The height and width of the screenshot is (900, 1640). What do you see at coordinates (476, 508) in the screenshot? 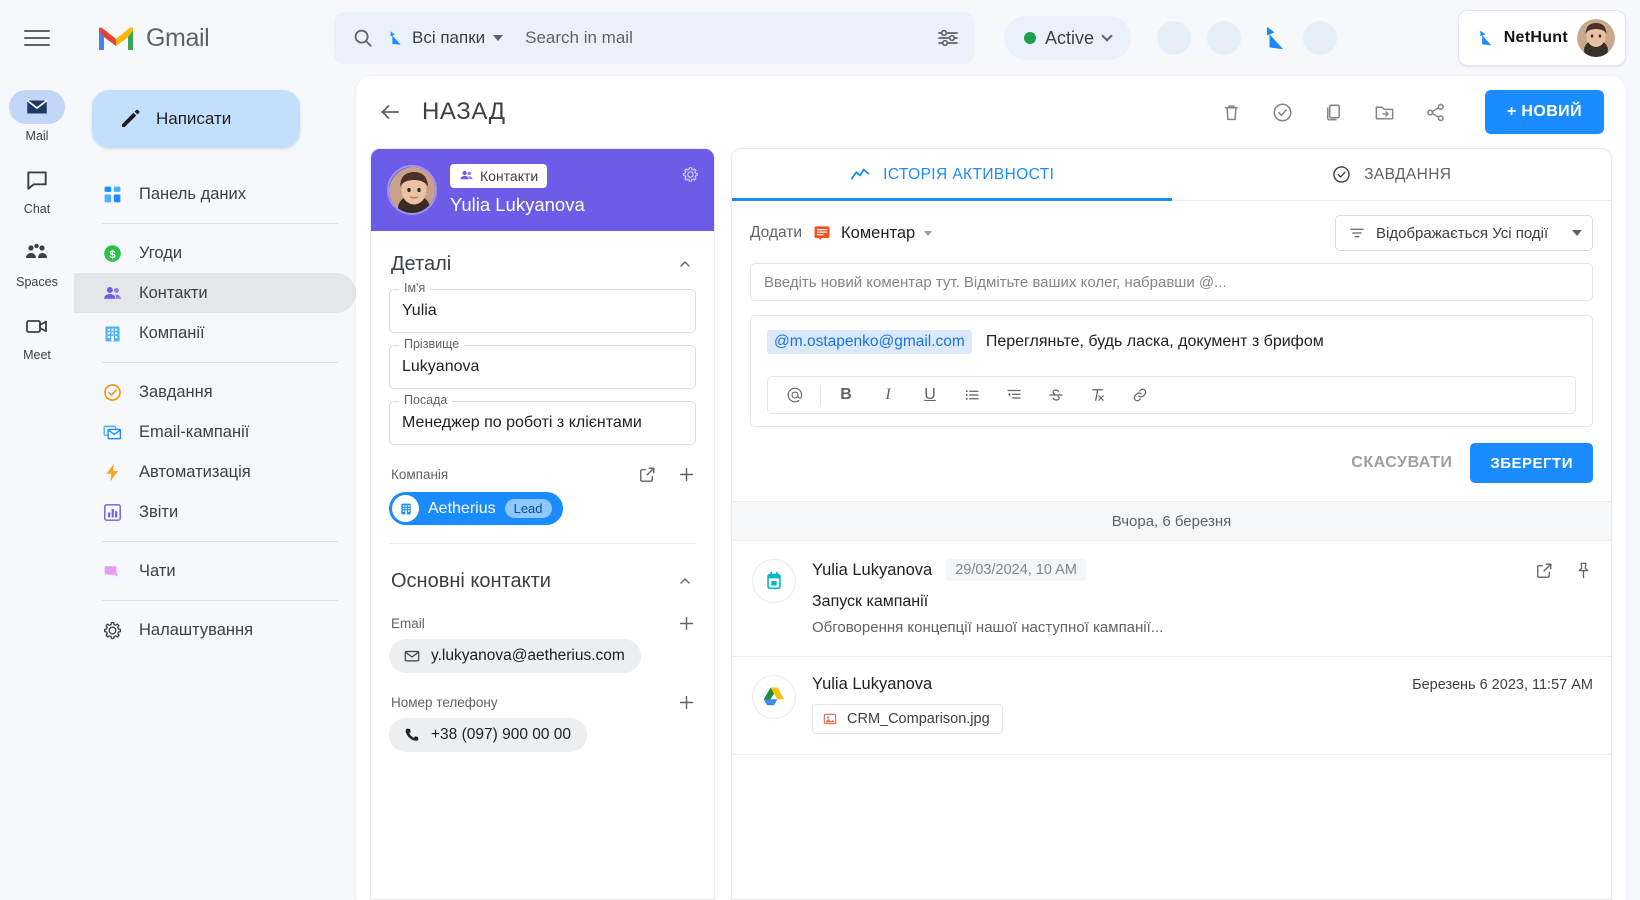
I see `company-chip: Aetherius Lead` at bounding box center [476, 508].